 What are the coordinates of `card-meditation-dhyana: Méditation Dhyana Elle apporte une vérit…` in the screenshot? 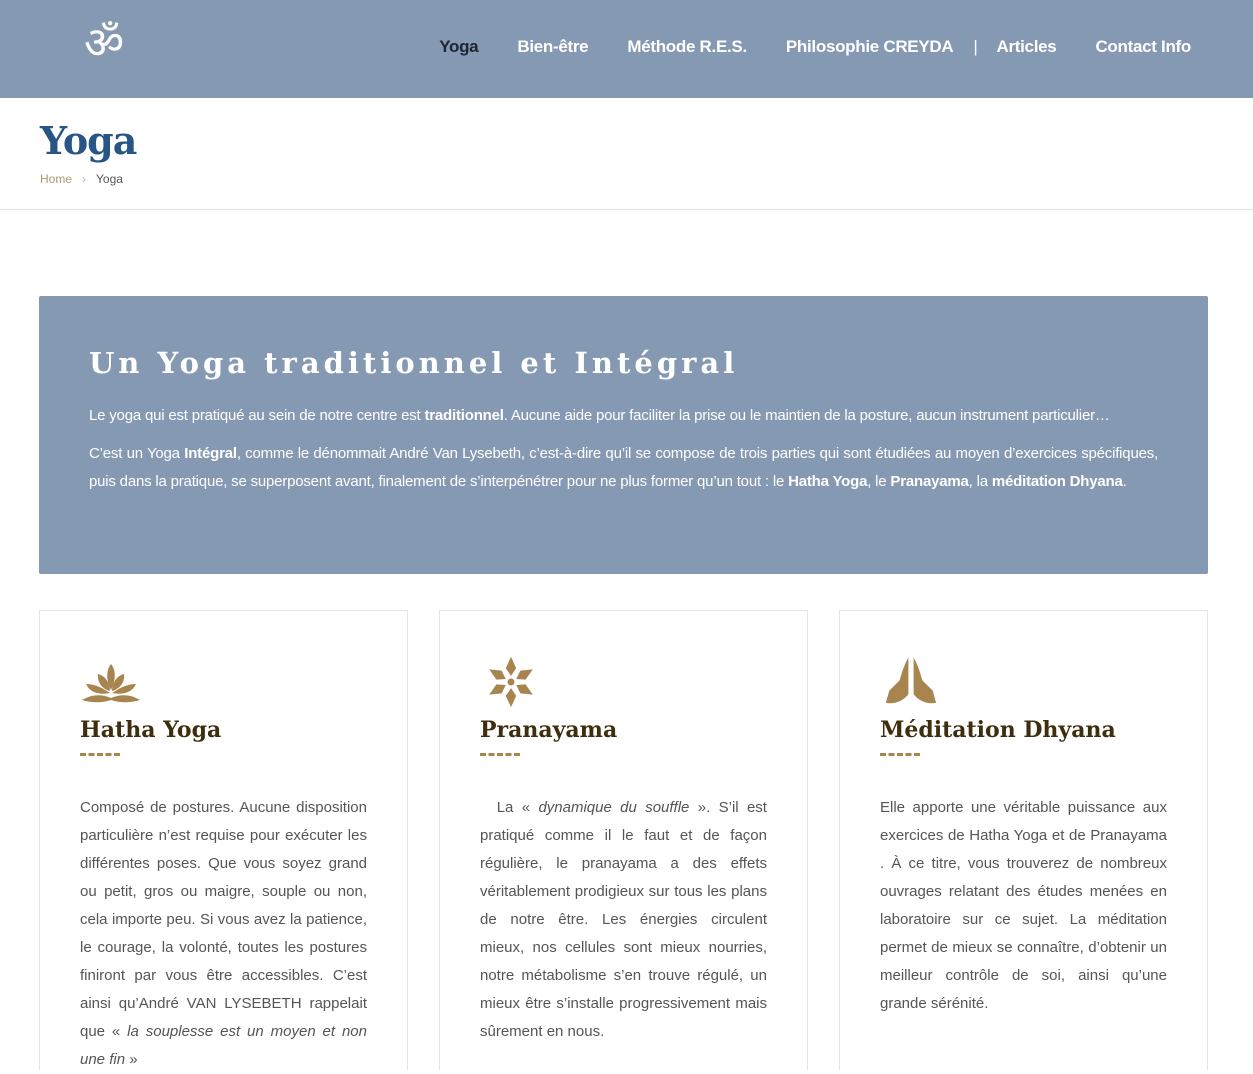 It's located at (1023, 840).